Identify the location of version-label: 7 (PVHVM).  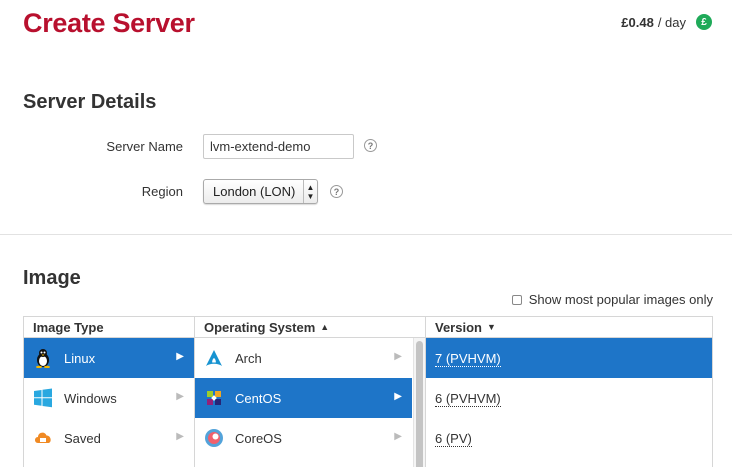
(468, 358).